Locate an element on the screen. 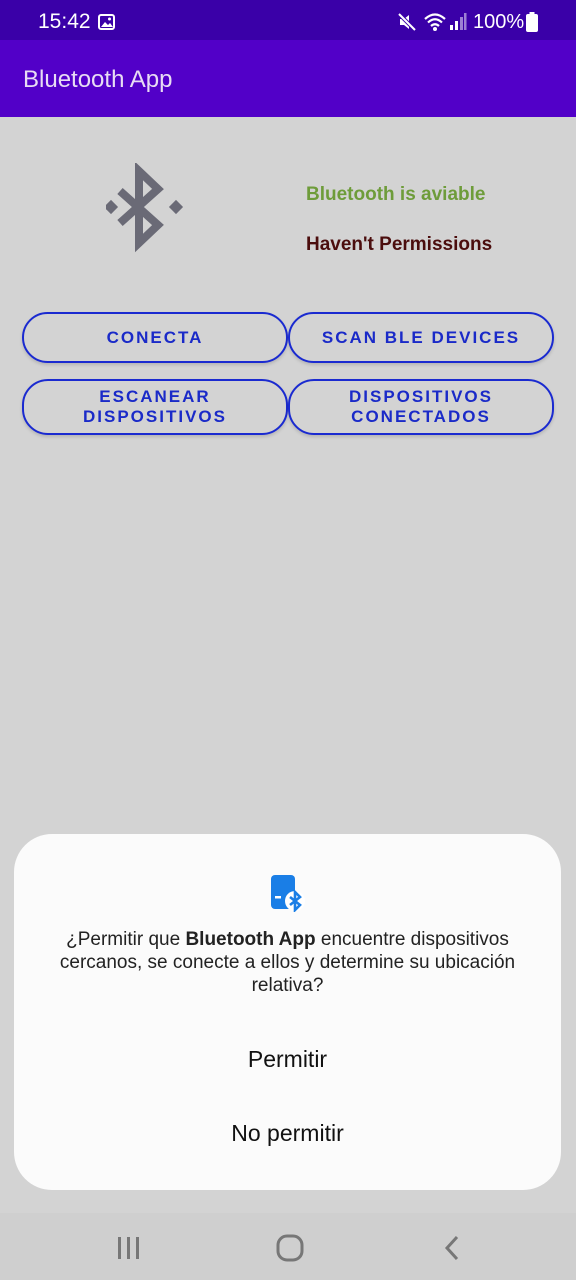 This screenshot has width=576, height=1280. battery-percent: 100% is located at coordinates (499, 22).